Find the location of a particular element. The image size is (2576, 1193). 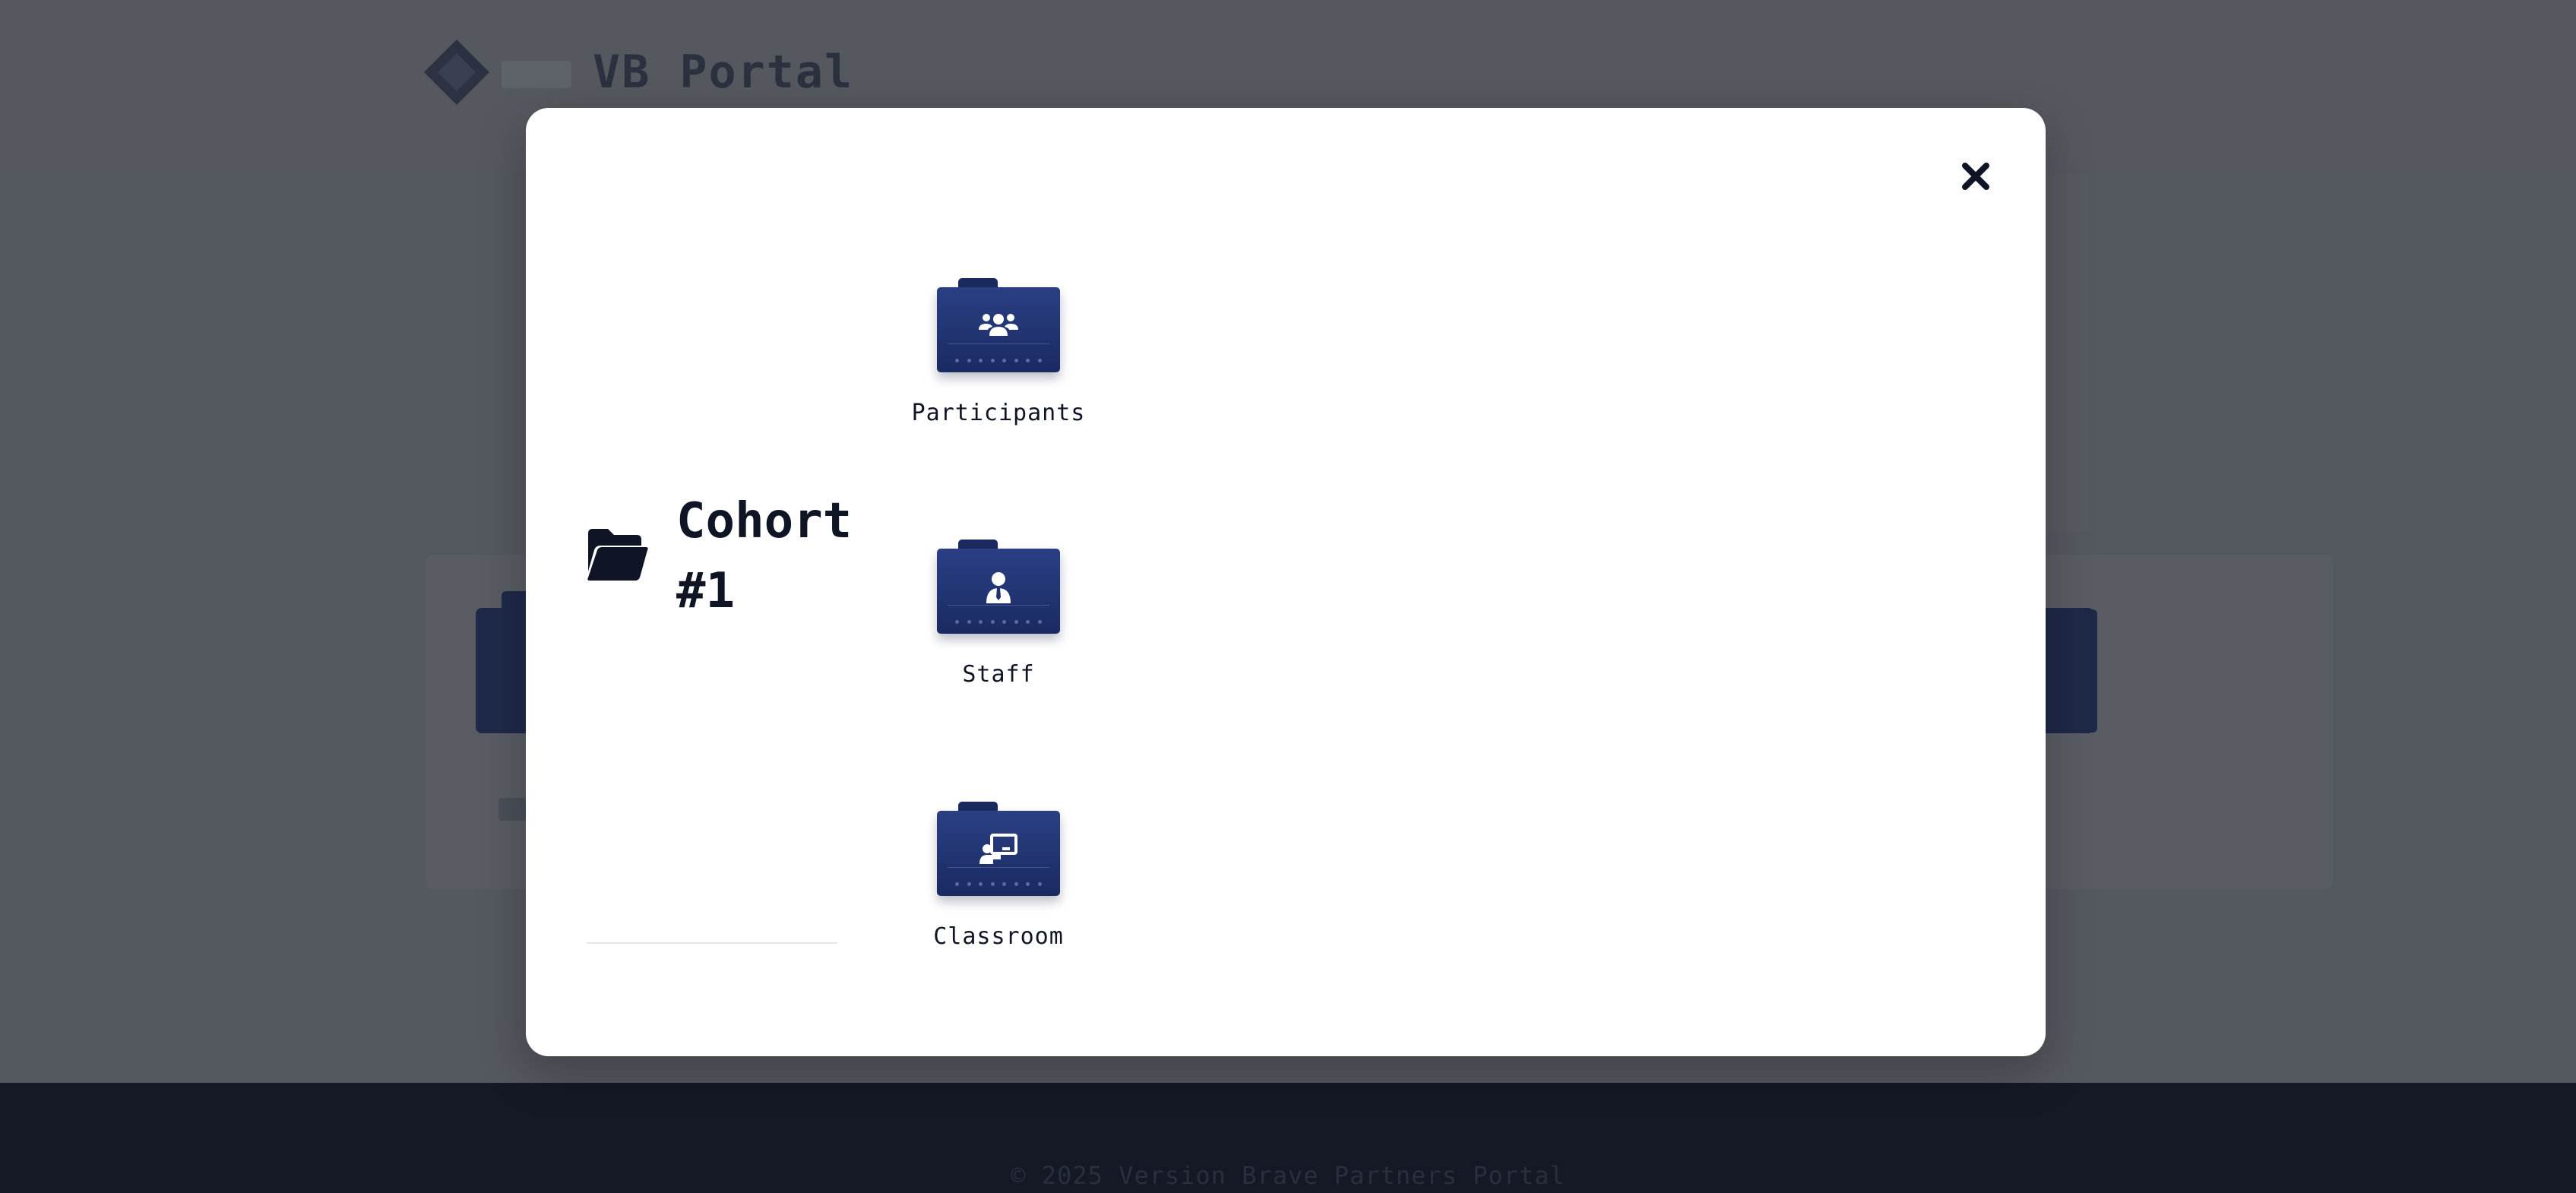

classroom-icon is located at coordinates (998, 849).